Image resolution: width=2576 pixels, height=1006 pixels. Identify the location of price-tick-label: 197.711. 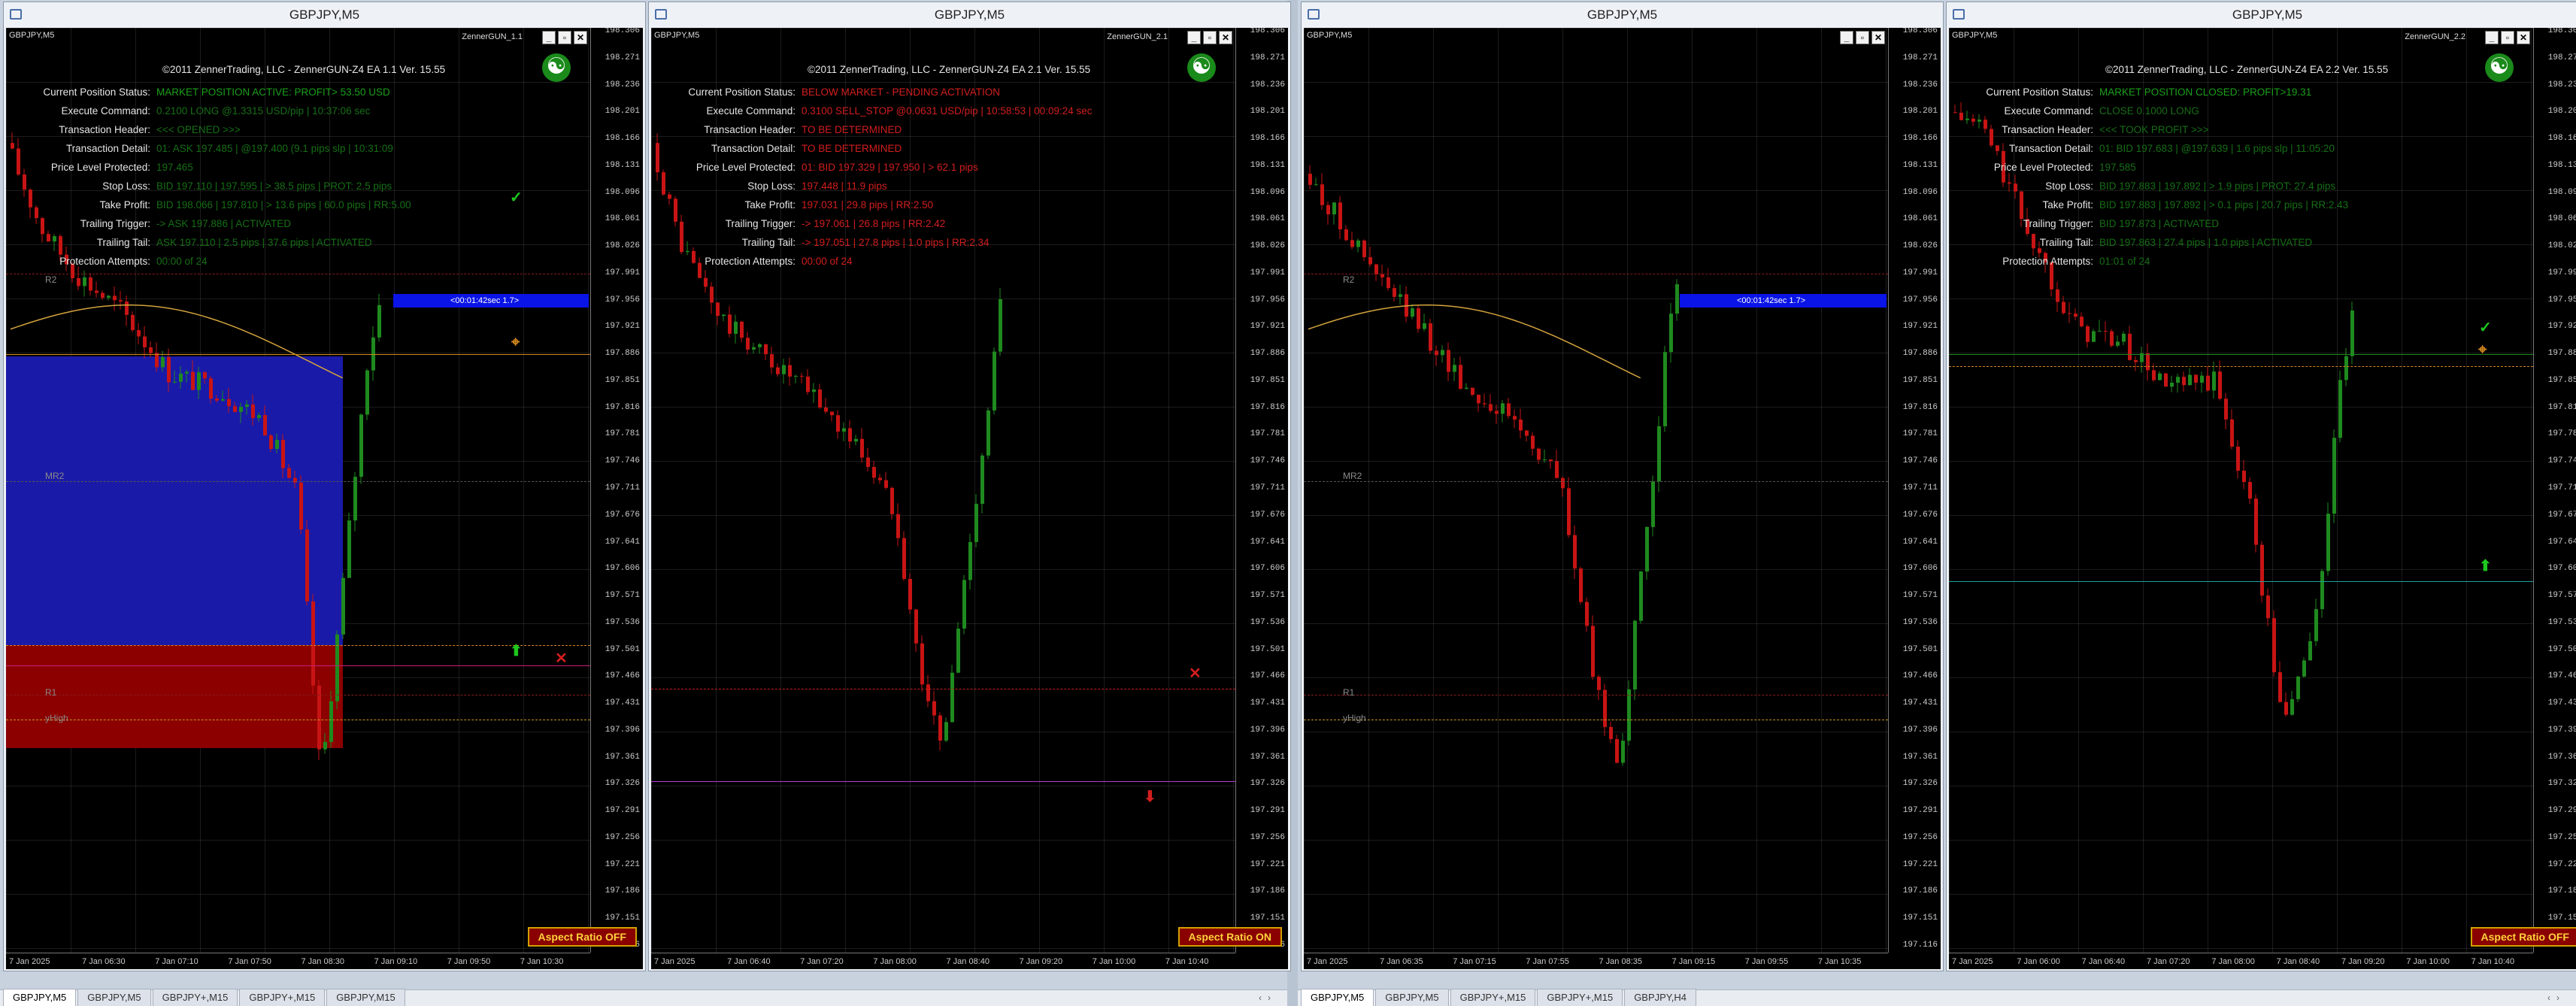
(622, 487).